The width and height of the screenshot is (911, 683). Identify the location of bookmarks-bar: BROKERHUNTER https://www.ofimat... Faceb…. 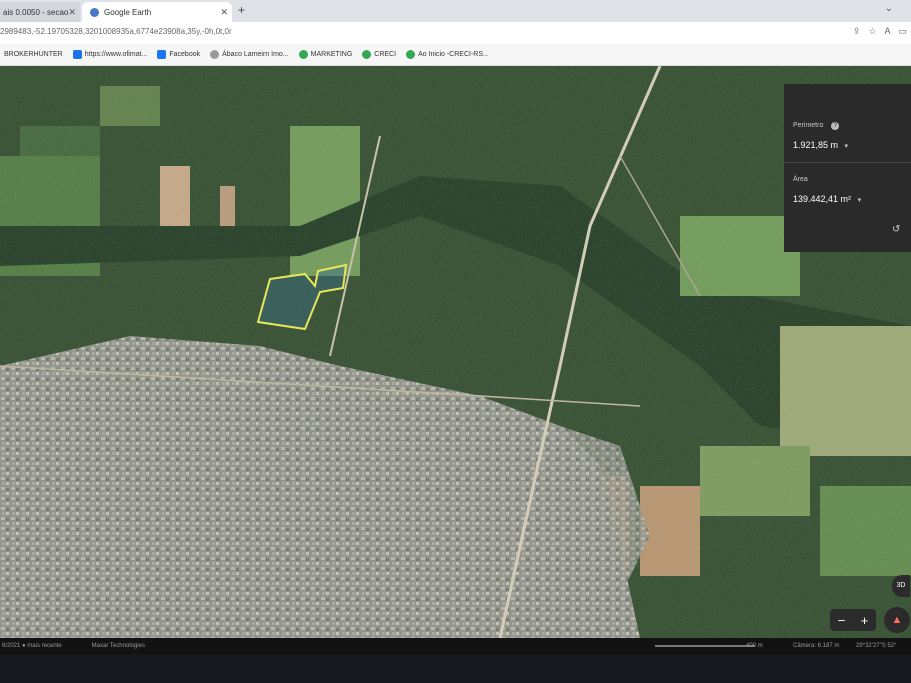
(455, 55).